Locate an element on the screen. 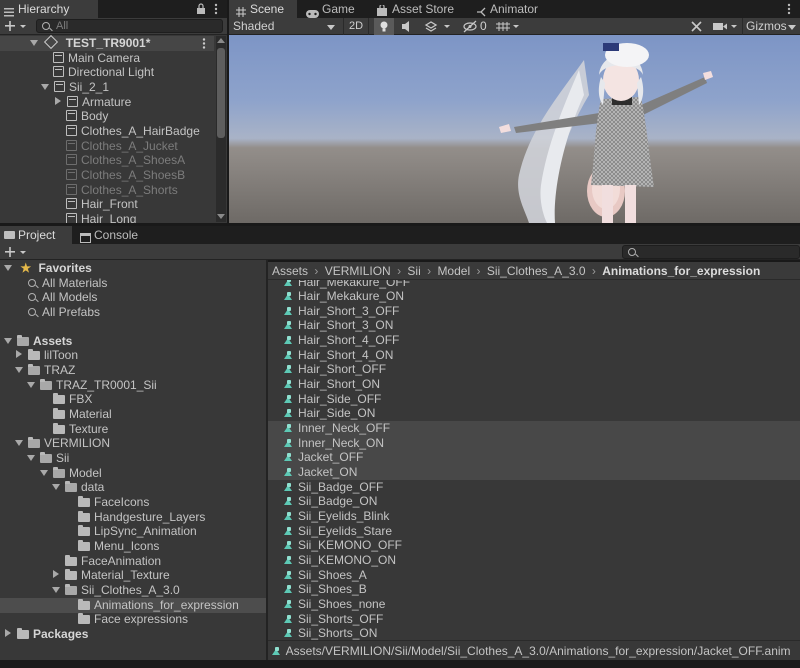 This screenshot has width=800, height=668. file-item: Inner_Neck_ON is located at coordinates (534, 443).